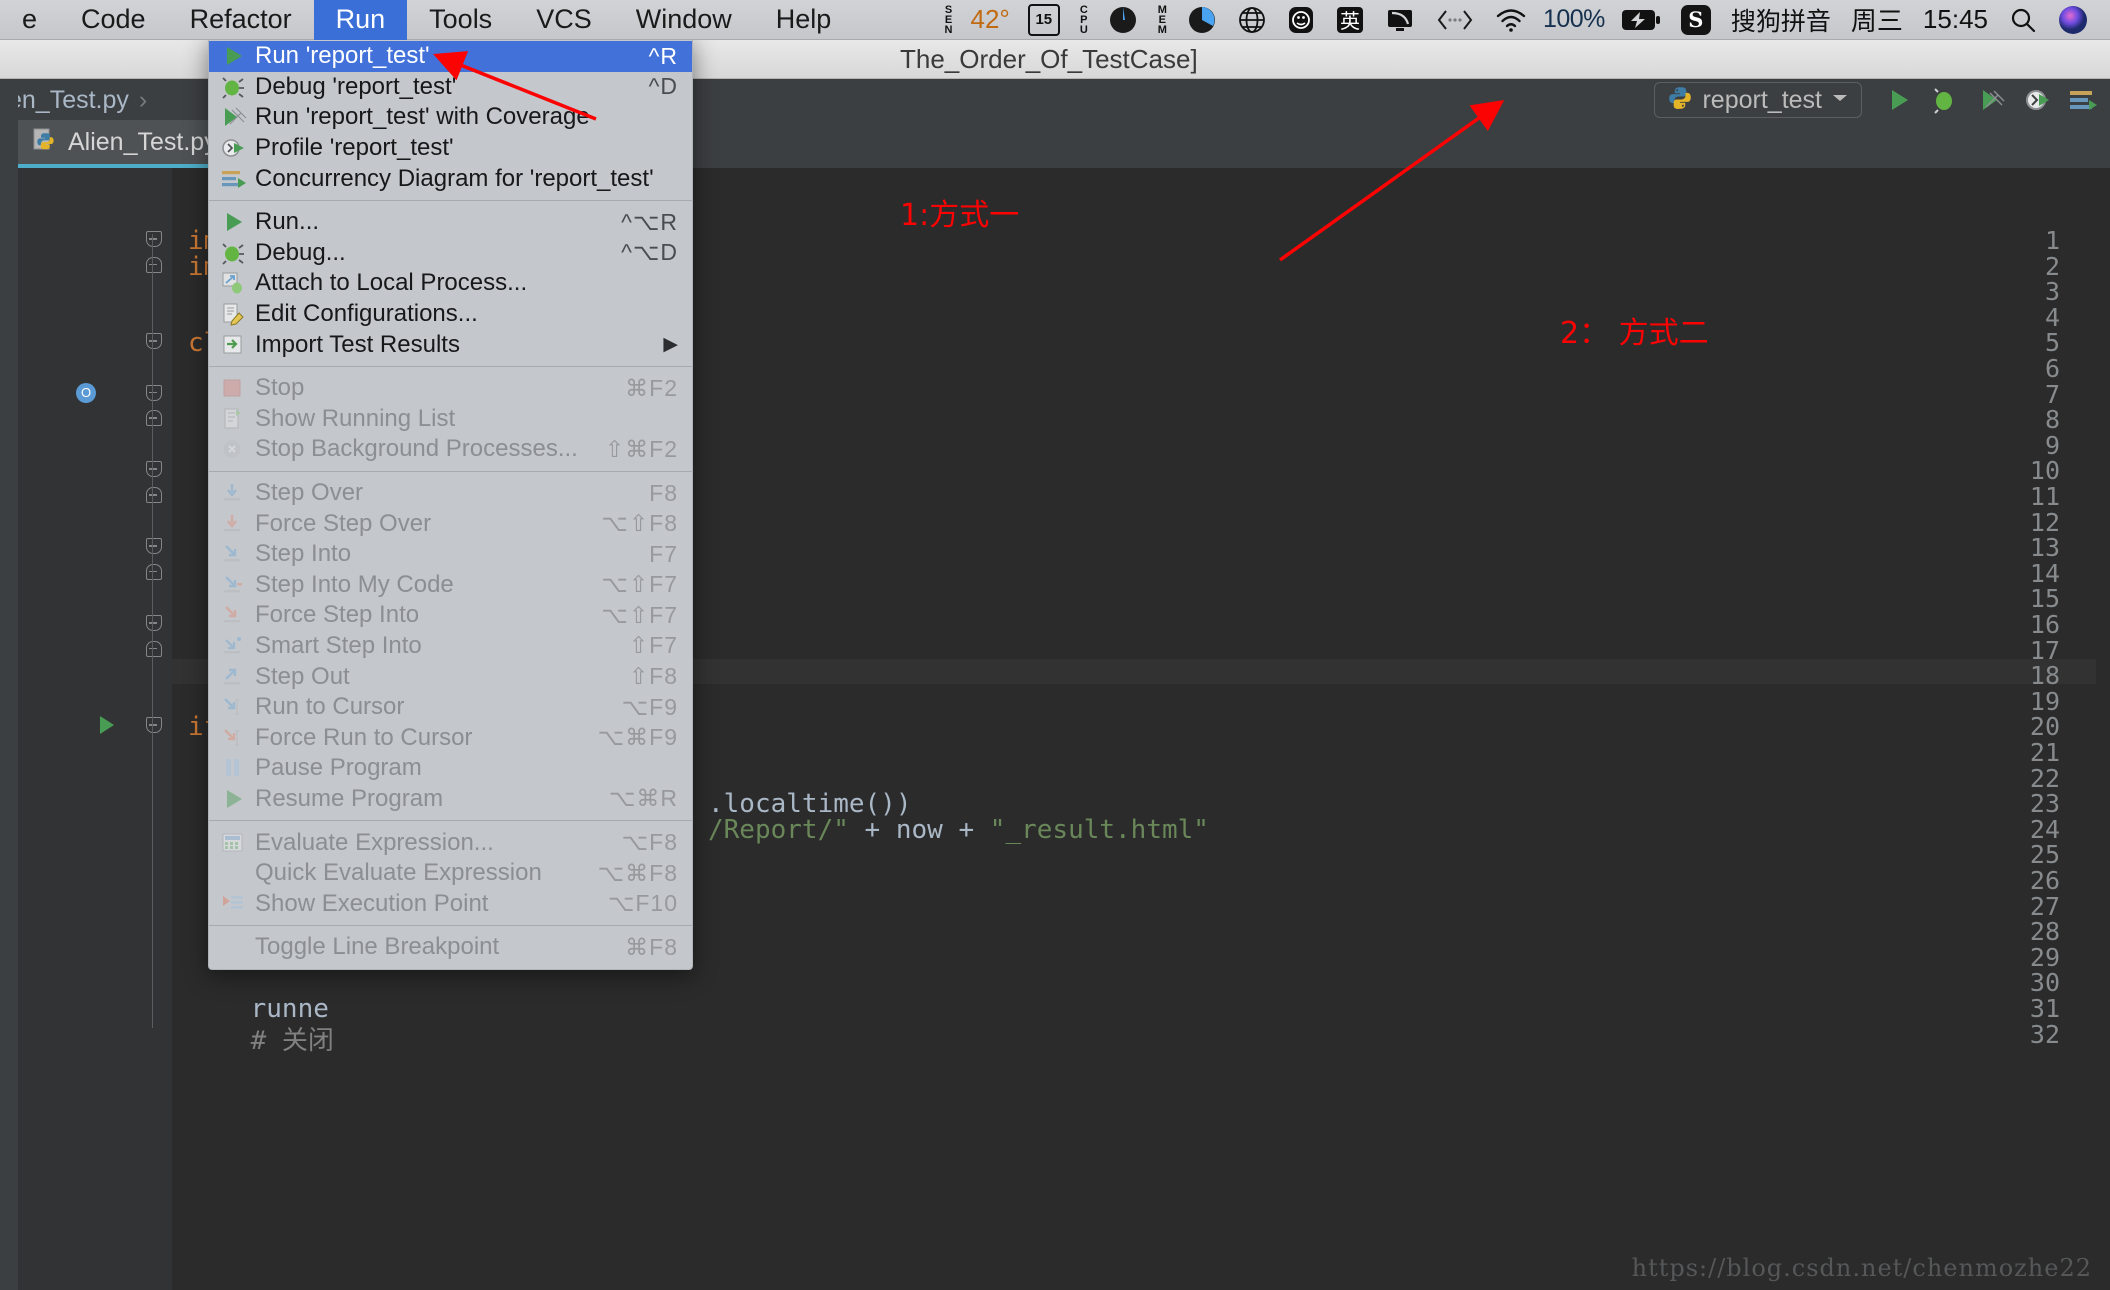 The image size is (2110, 1290). What do you see at coordinates (238, 843) in the screenshot?
I see `evaluate-expression-icon` at bounding box center [238, 843].